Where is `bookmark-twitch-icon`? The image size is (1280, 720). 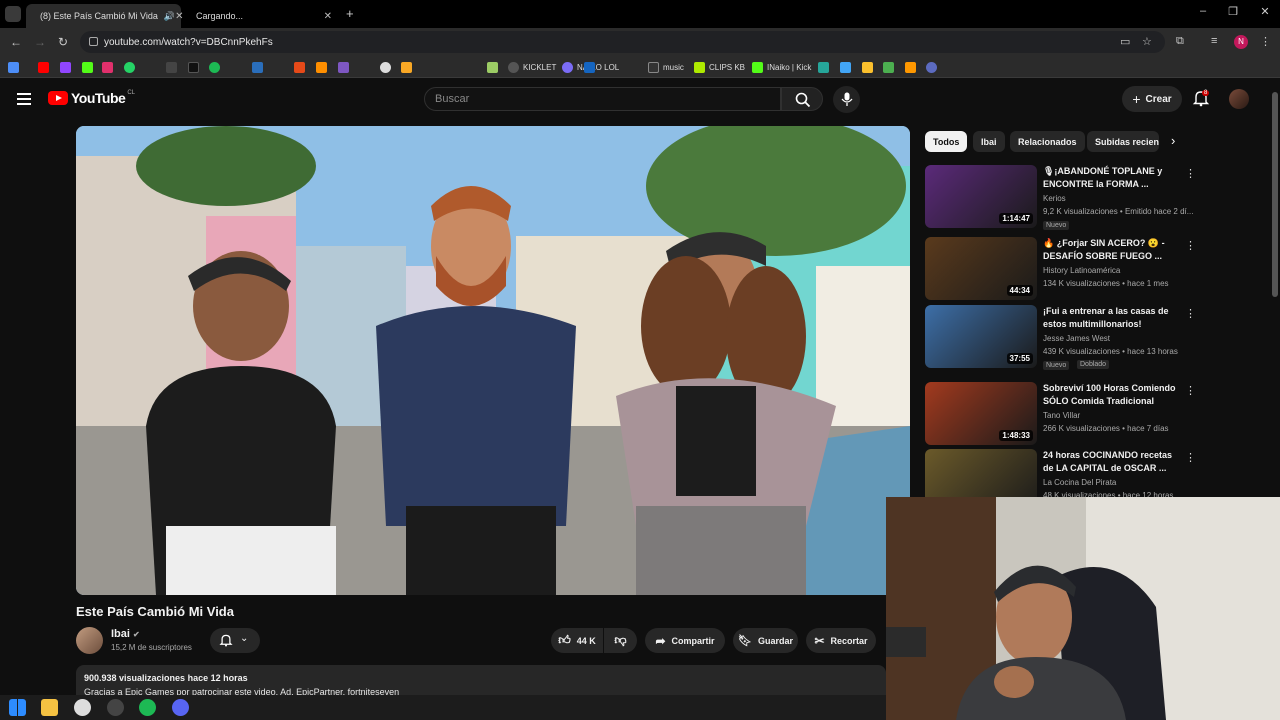 bookmark-twitch-icon is located at coordinates (67, 67).